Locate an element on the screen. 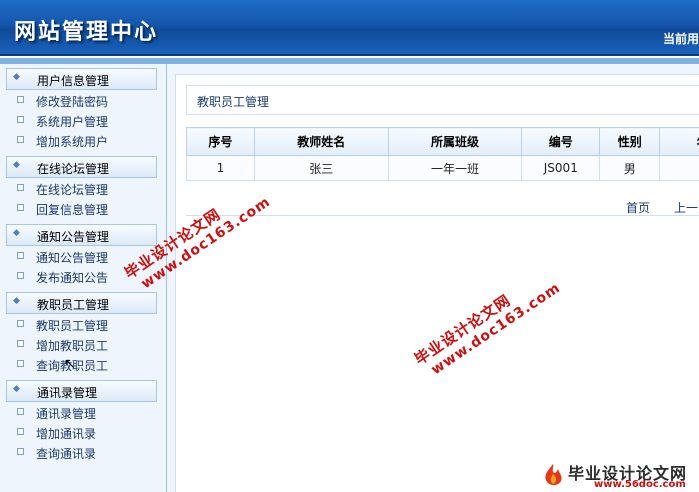  sidebar-group-staff: ◆ 教职员工管理 教职员工管理 增加教职员工 查询教职员工 is located at coordinates (83, 333).